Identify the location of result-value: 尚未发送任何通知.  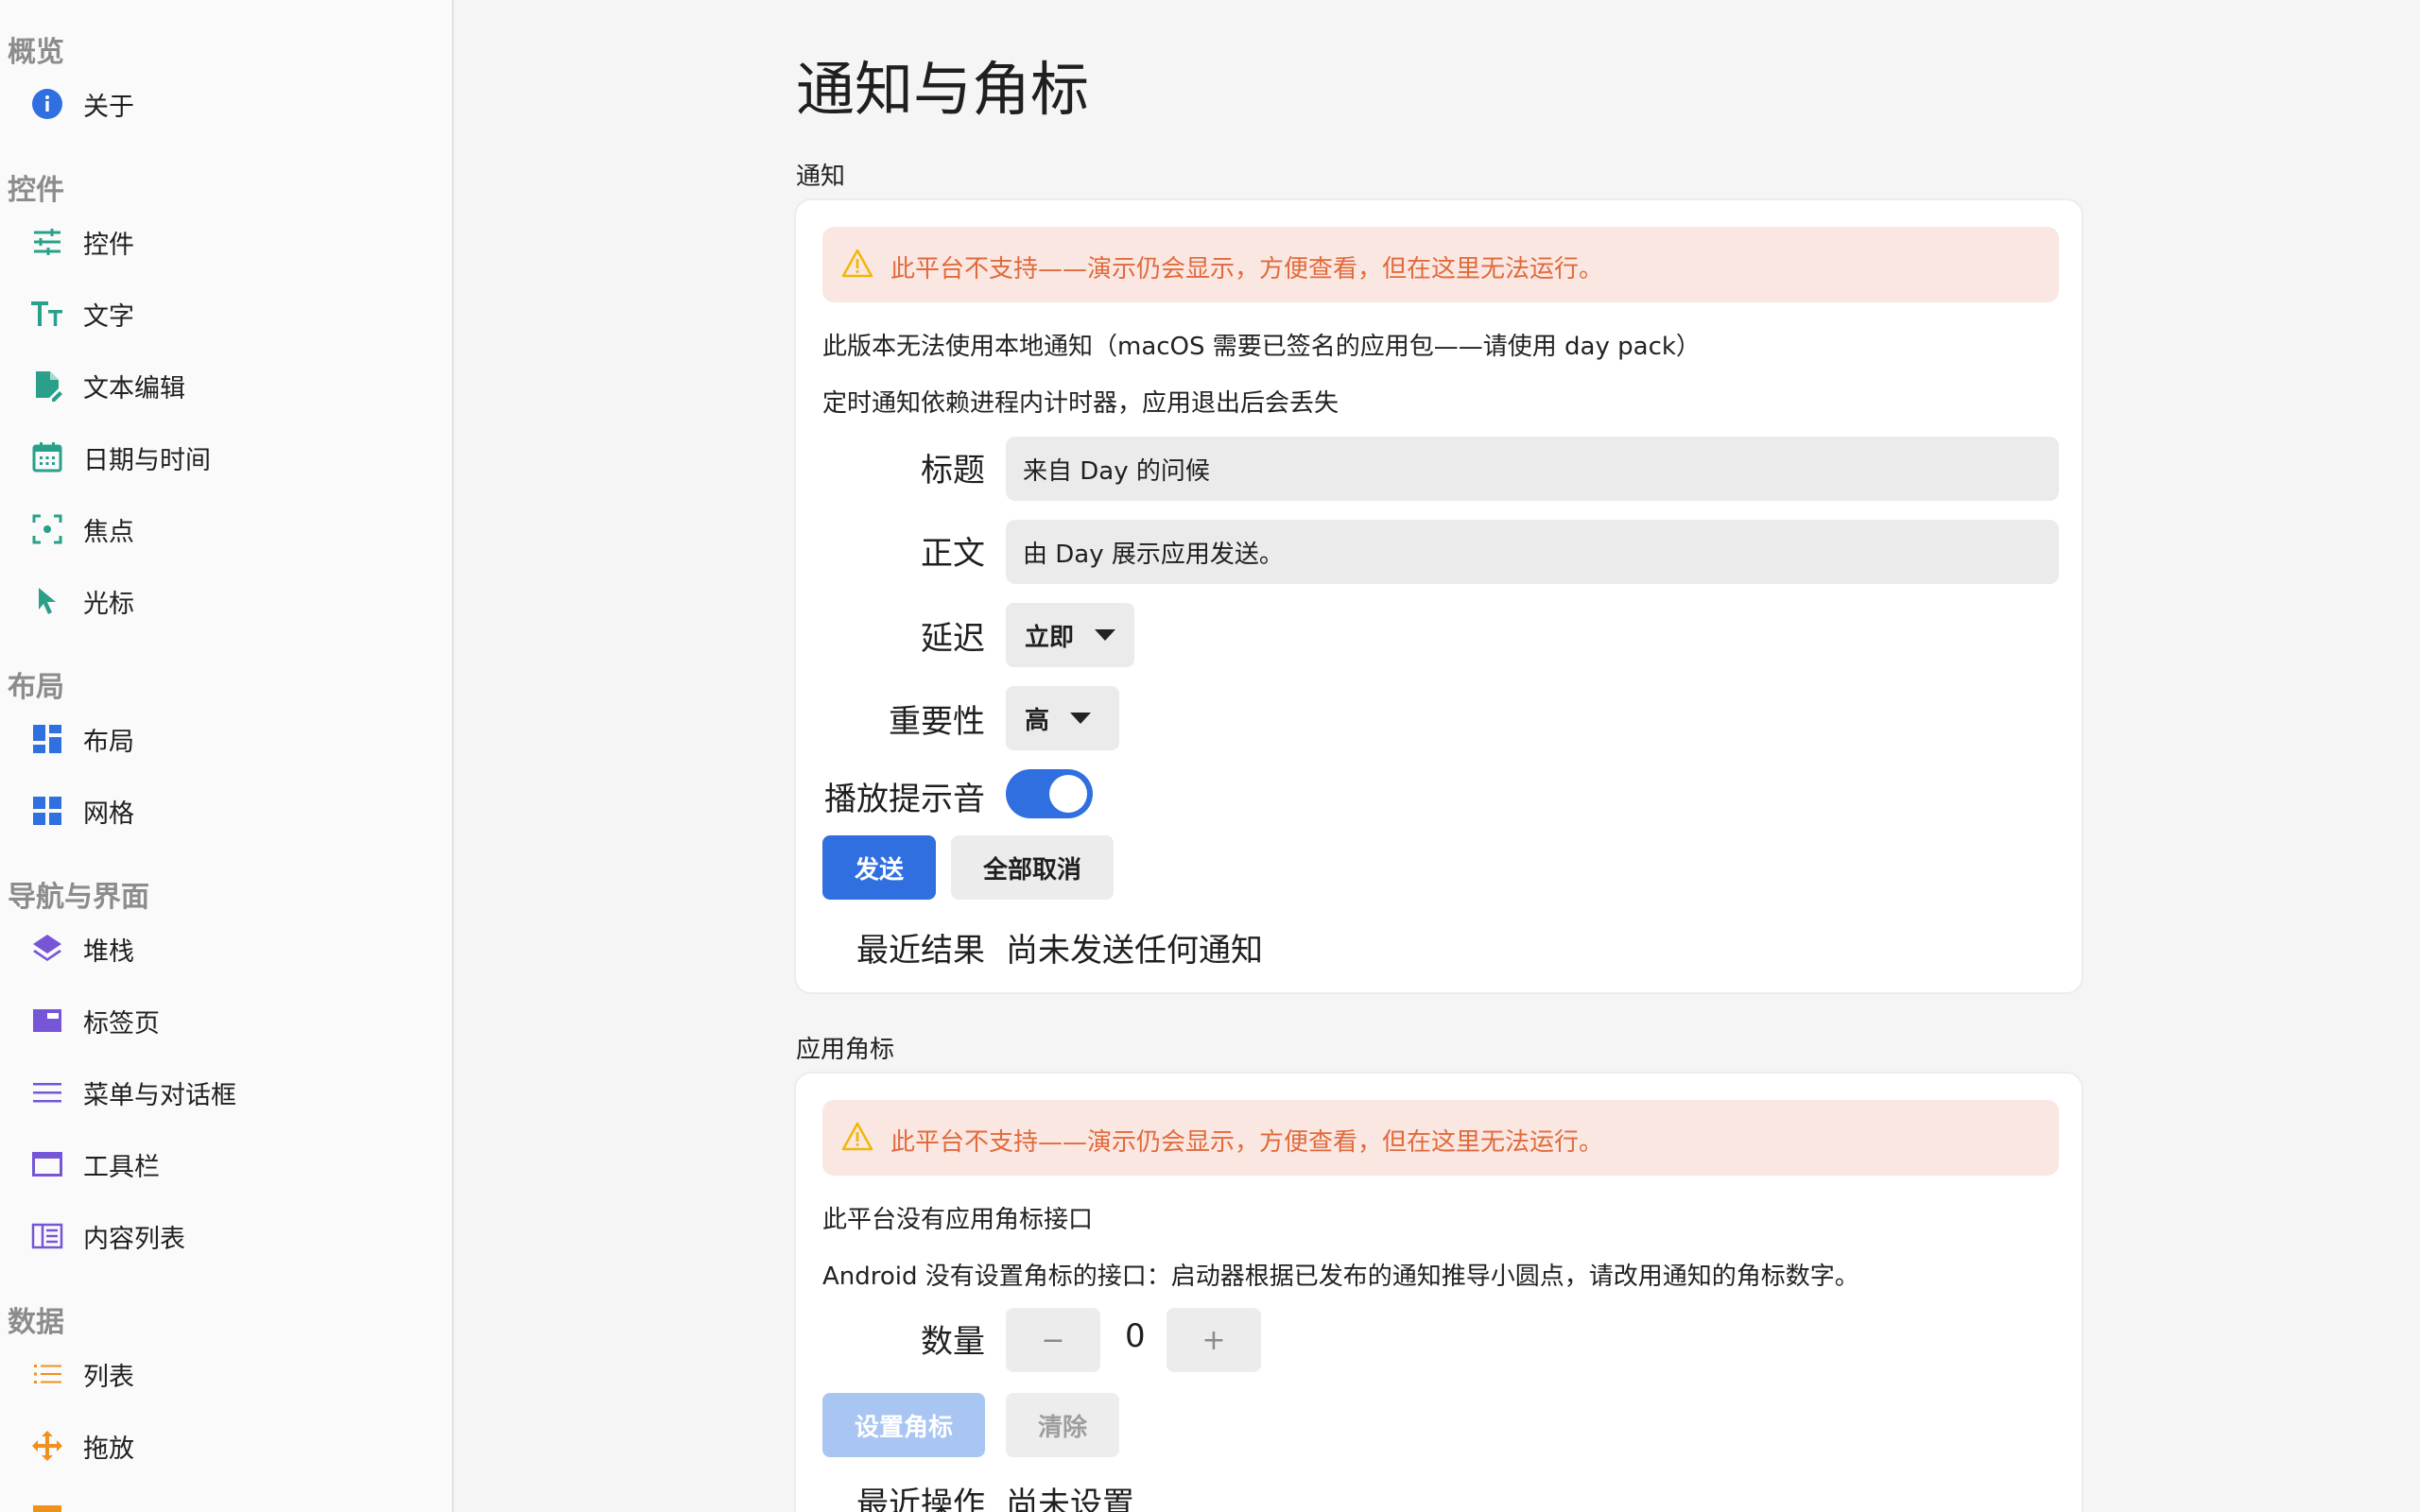
(1134, 951).